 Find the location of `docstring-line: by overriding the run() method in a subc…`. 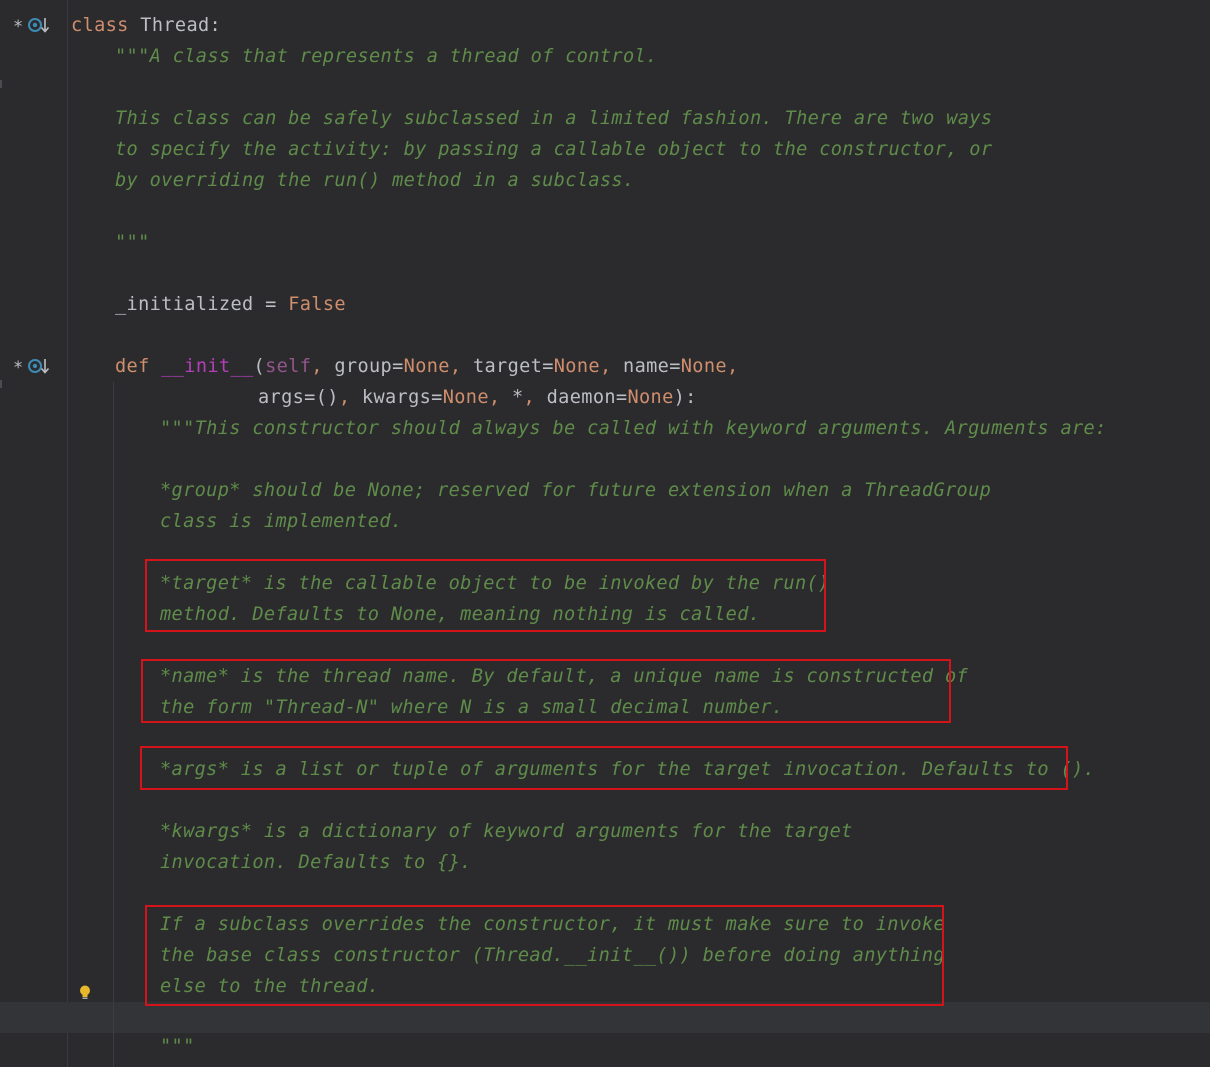

docstring-line: by overriding the run() method in a subc… is located at coordinates (375, 180).